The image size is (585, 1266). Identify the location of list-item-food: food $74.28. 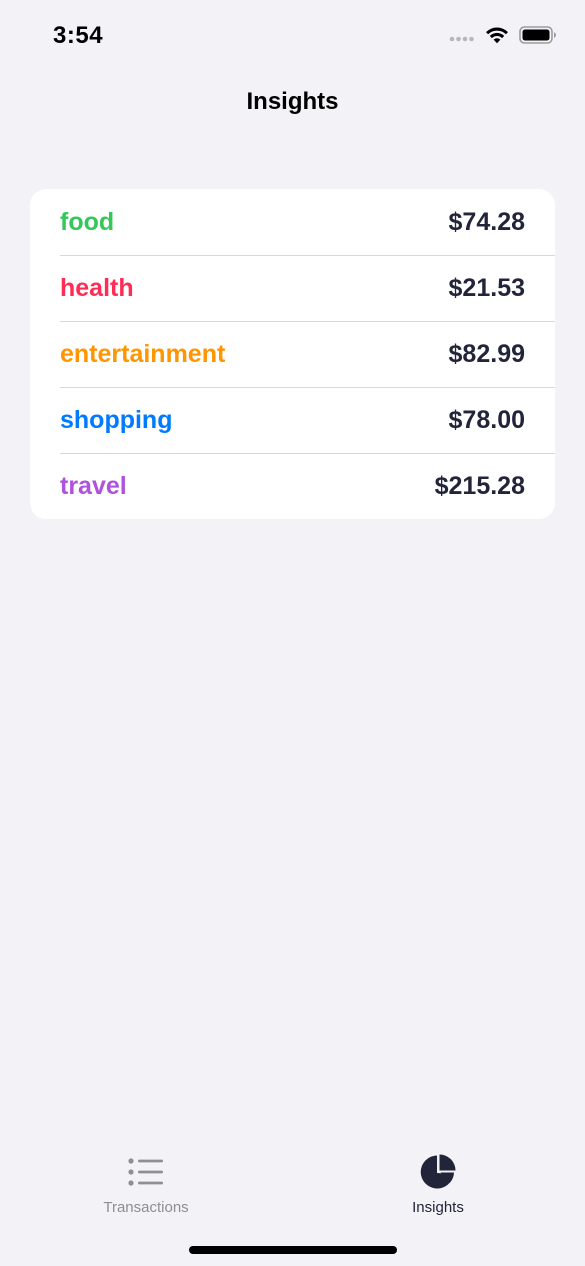
(292, 222).